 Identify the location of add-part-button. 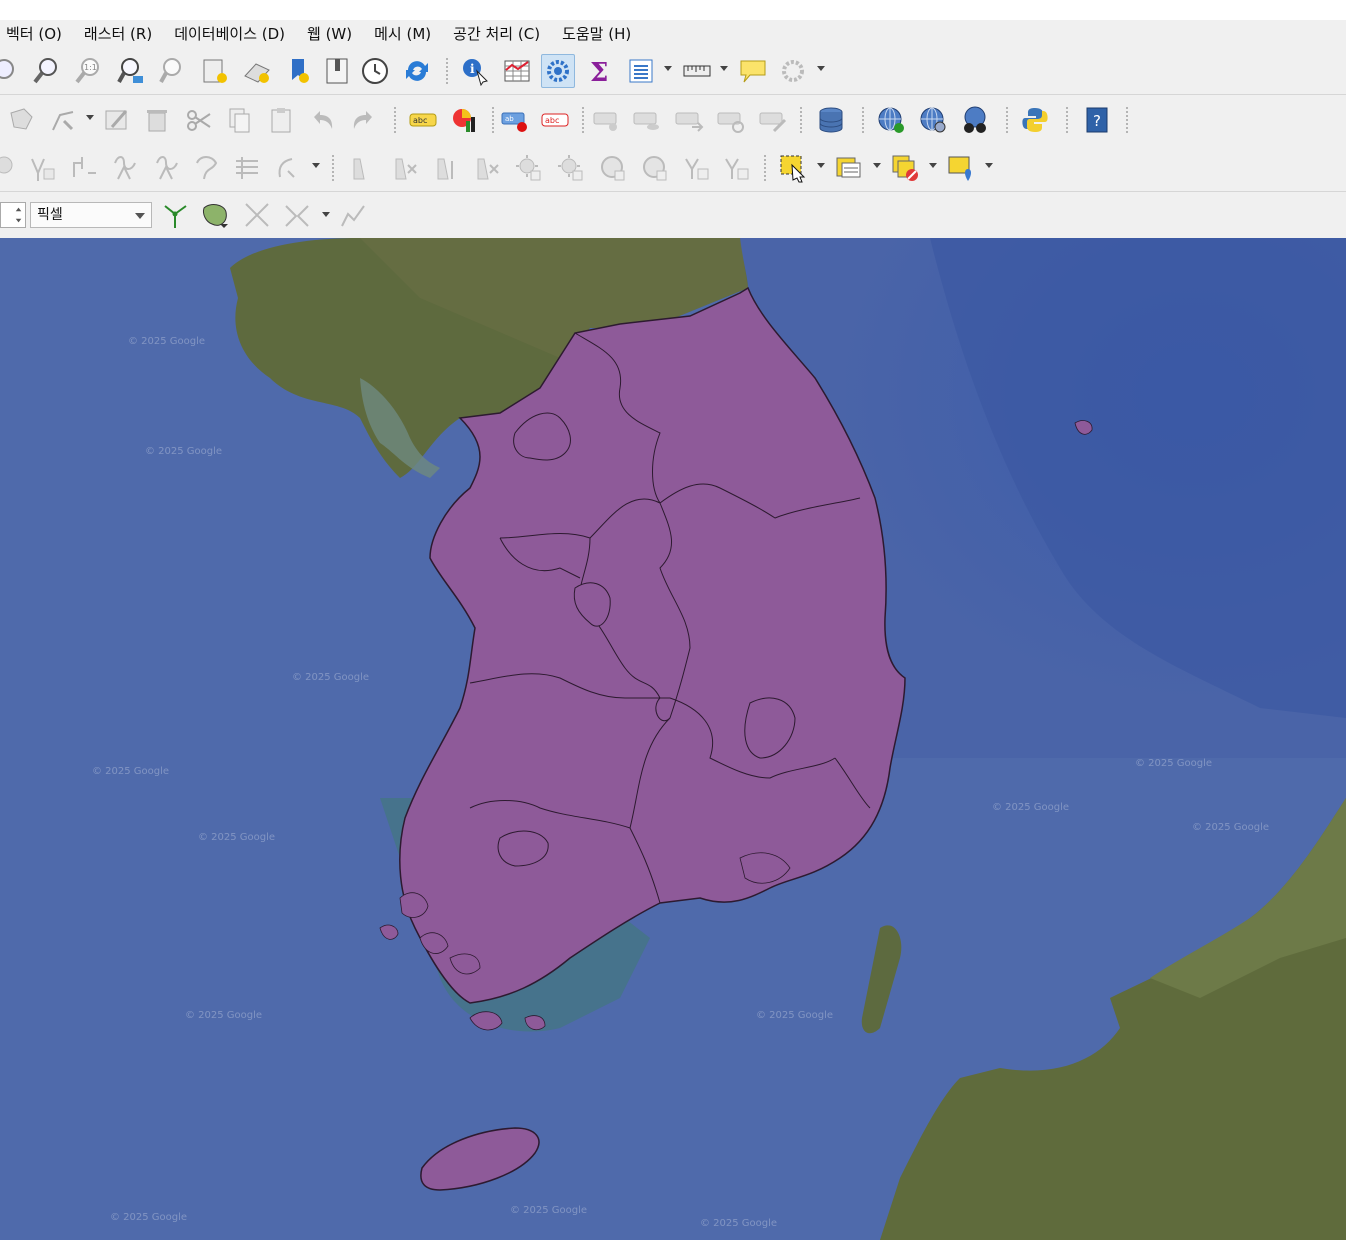
(207, 168).